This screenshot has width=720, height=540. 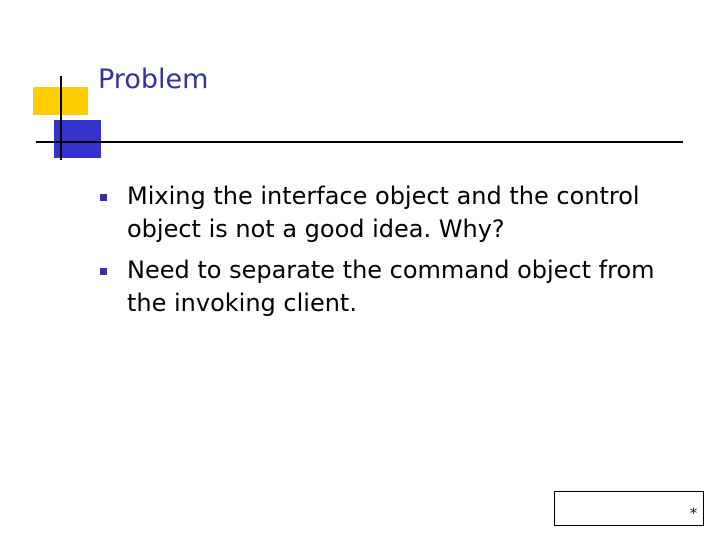 What do you see at coordinates (153, 79) in the screenshot?
I see `slide-title: Problem` at bounding box center [153, 79].